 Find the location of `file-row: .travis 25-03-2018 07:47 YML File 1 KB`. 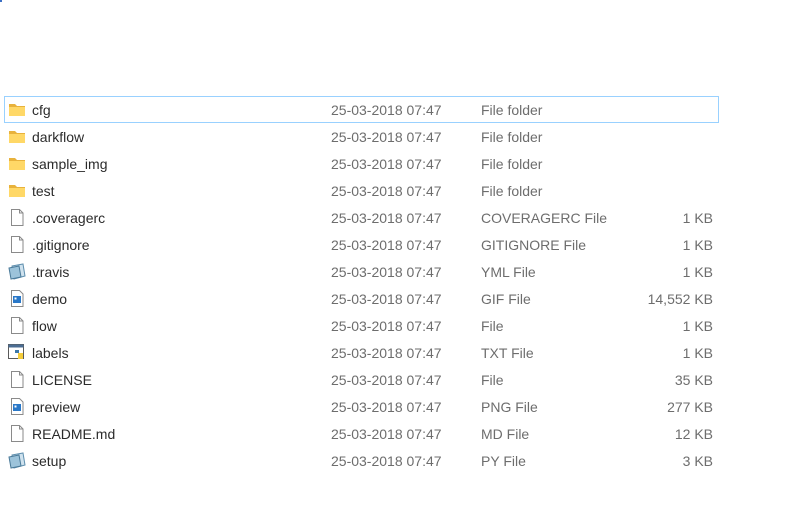

file-row: .travis 25-03-2018 07:47 YML File 1 KB is located at coordinates (361, 271).